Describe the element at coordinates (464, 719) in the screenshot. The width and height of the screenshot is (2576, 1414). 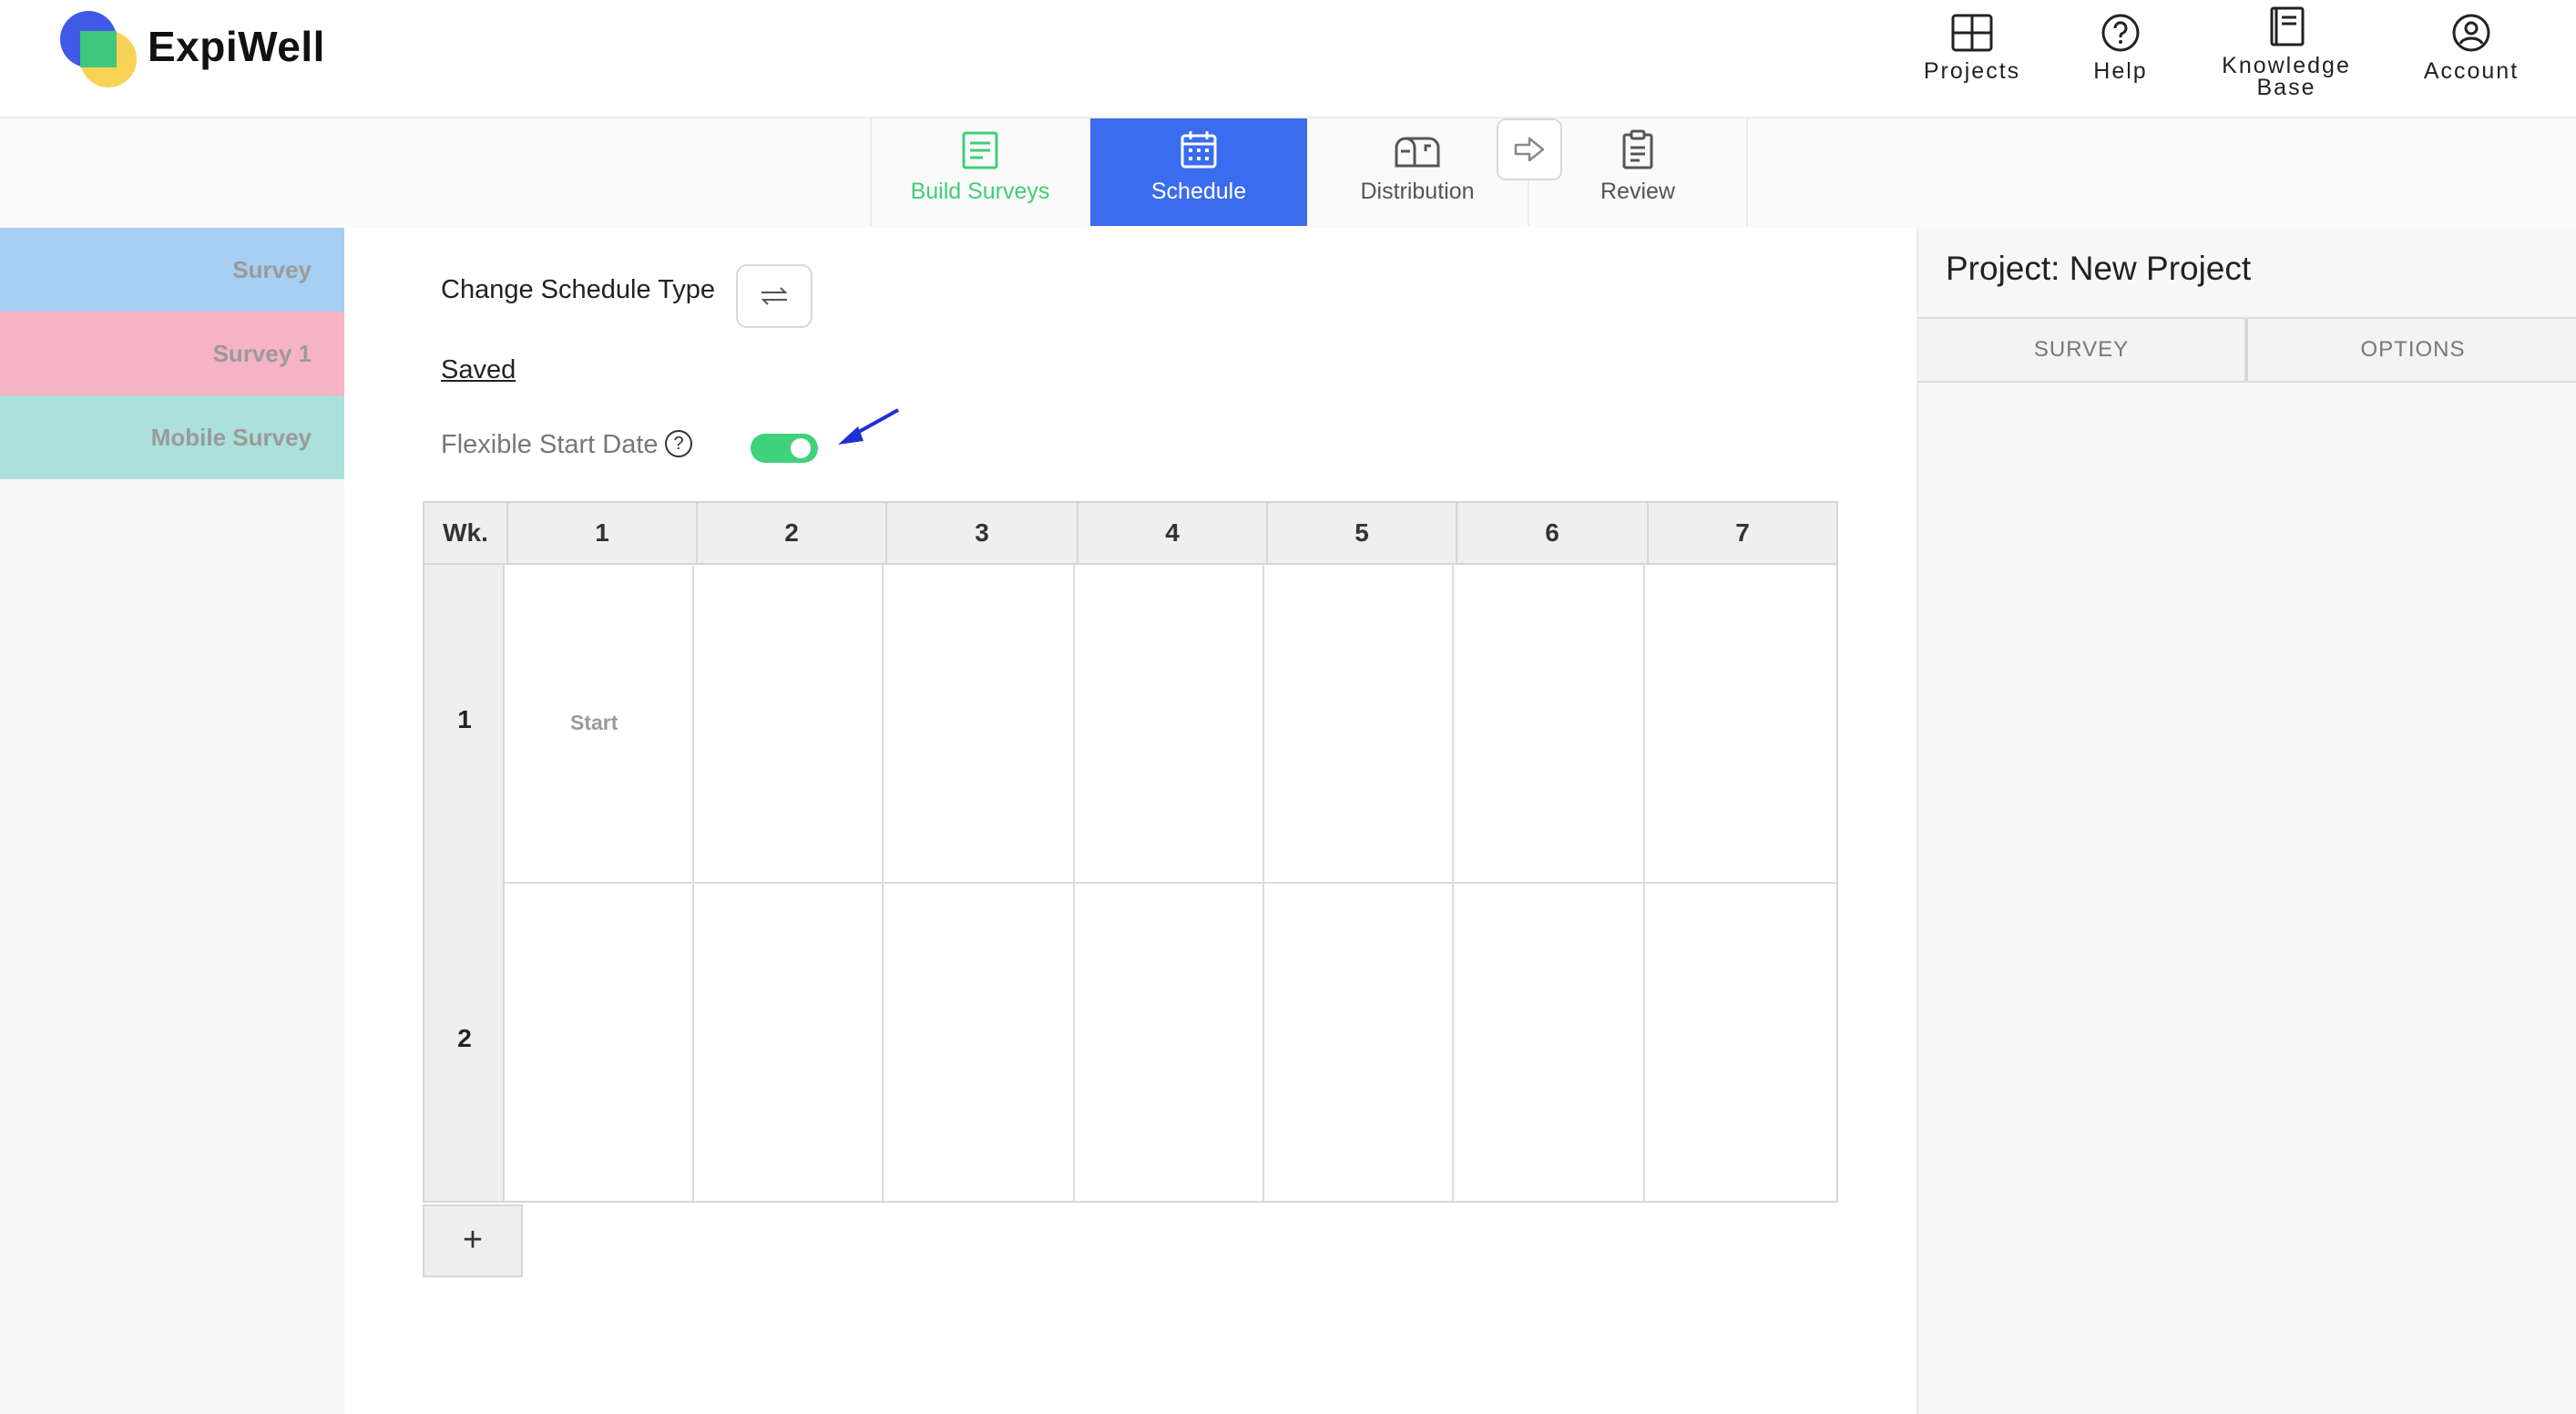
I see `week-number-1: 1` at that location.